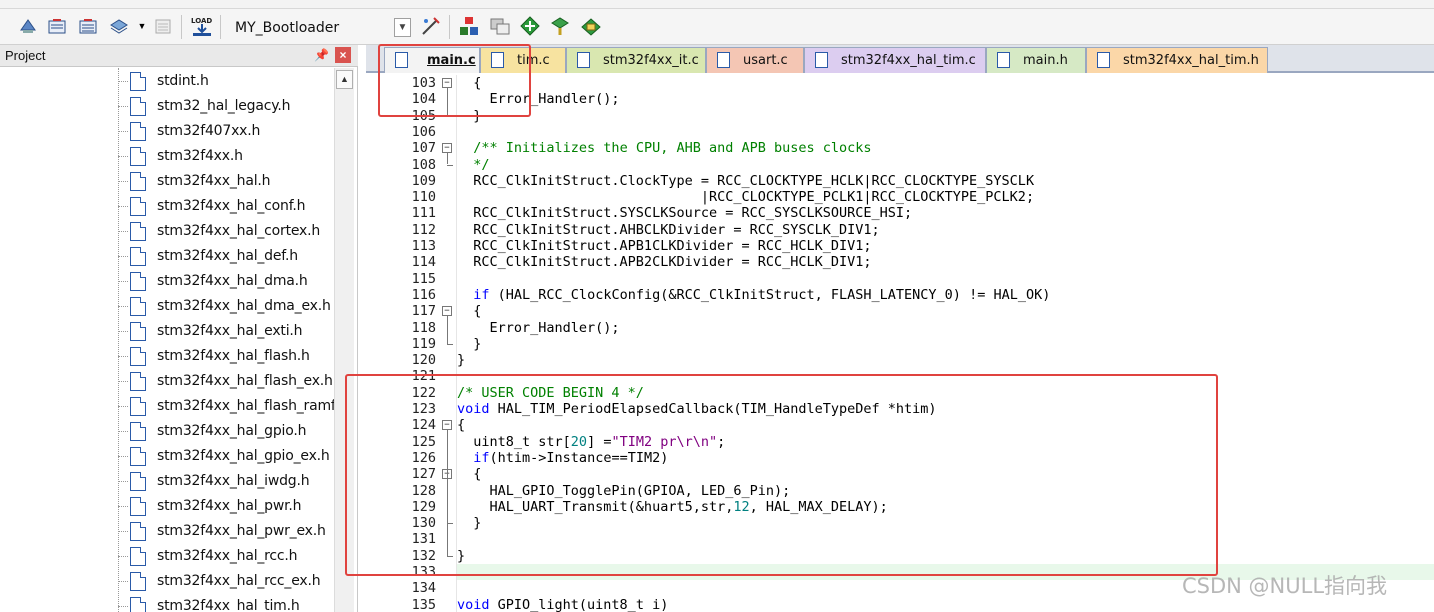 The height and width of the screenshot is (612, 1434). I want to click on close-icon: ×, so click(343, 55).